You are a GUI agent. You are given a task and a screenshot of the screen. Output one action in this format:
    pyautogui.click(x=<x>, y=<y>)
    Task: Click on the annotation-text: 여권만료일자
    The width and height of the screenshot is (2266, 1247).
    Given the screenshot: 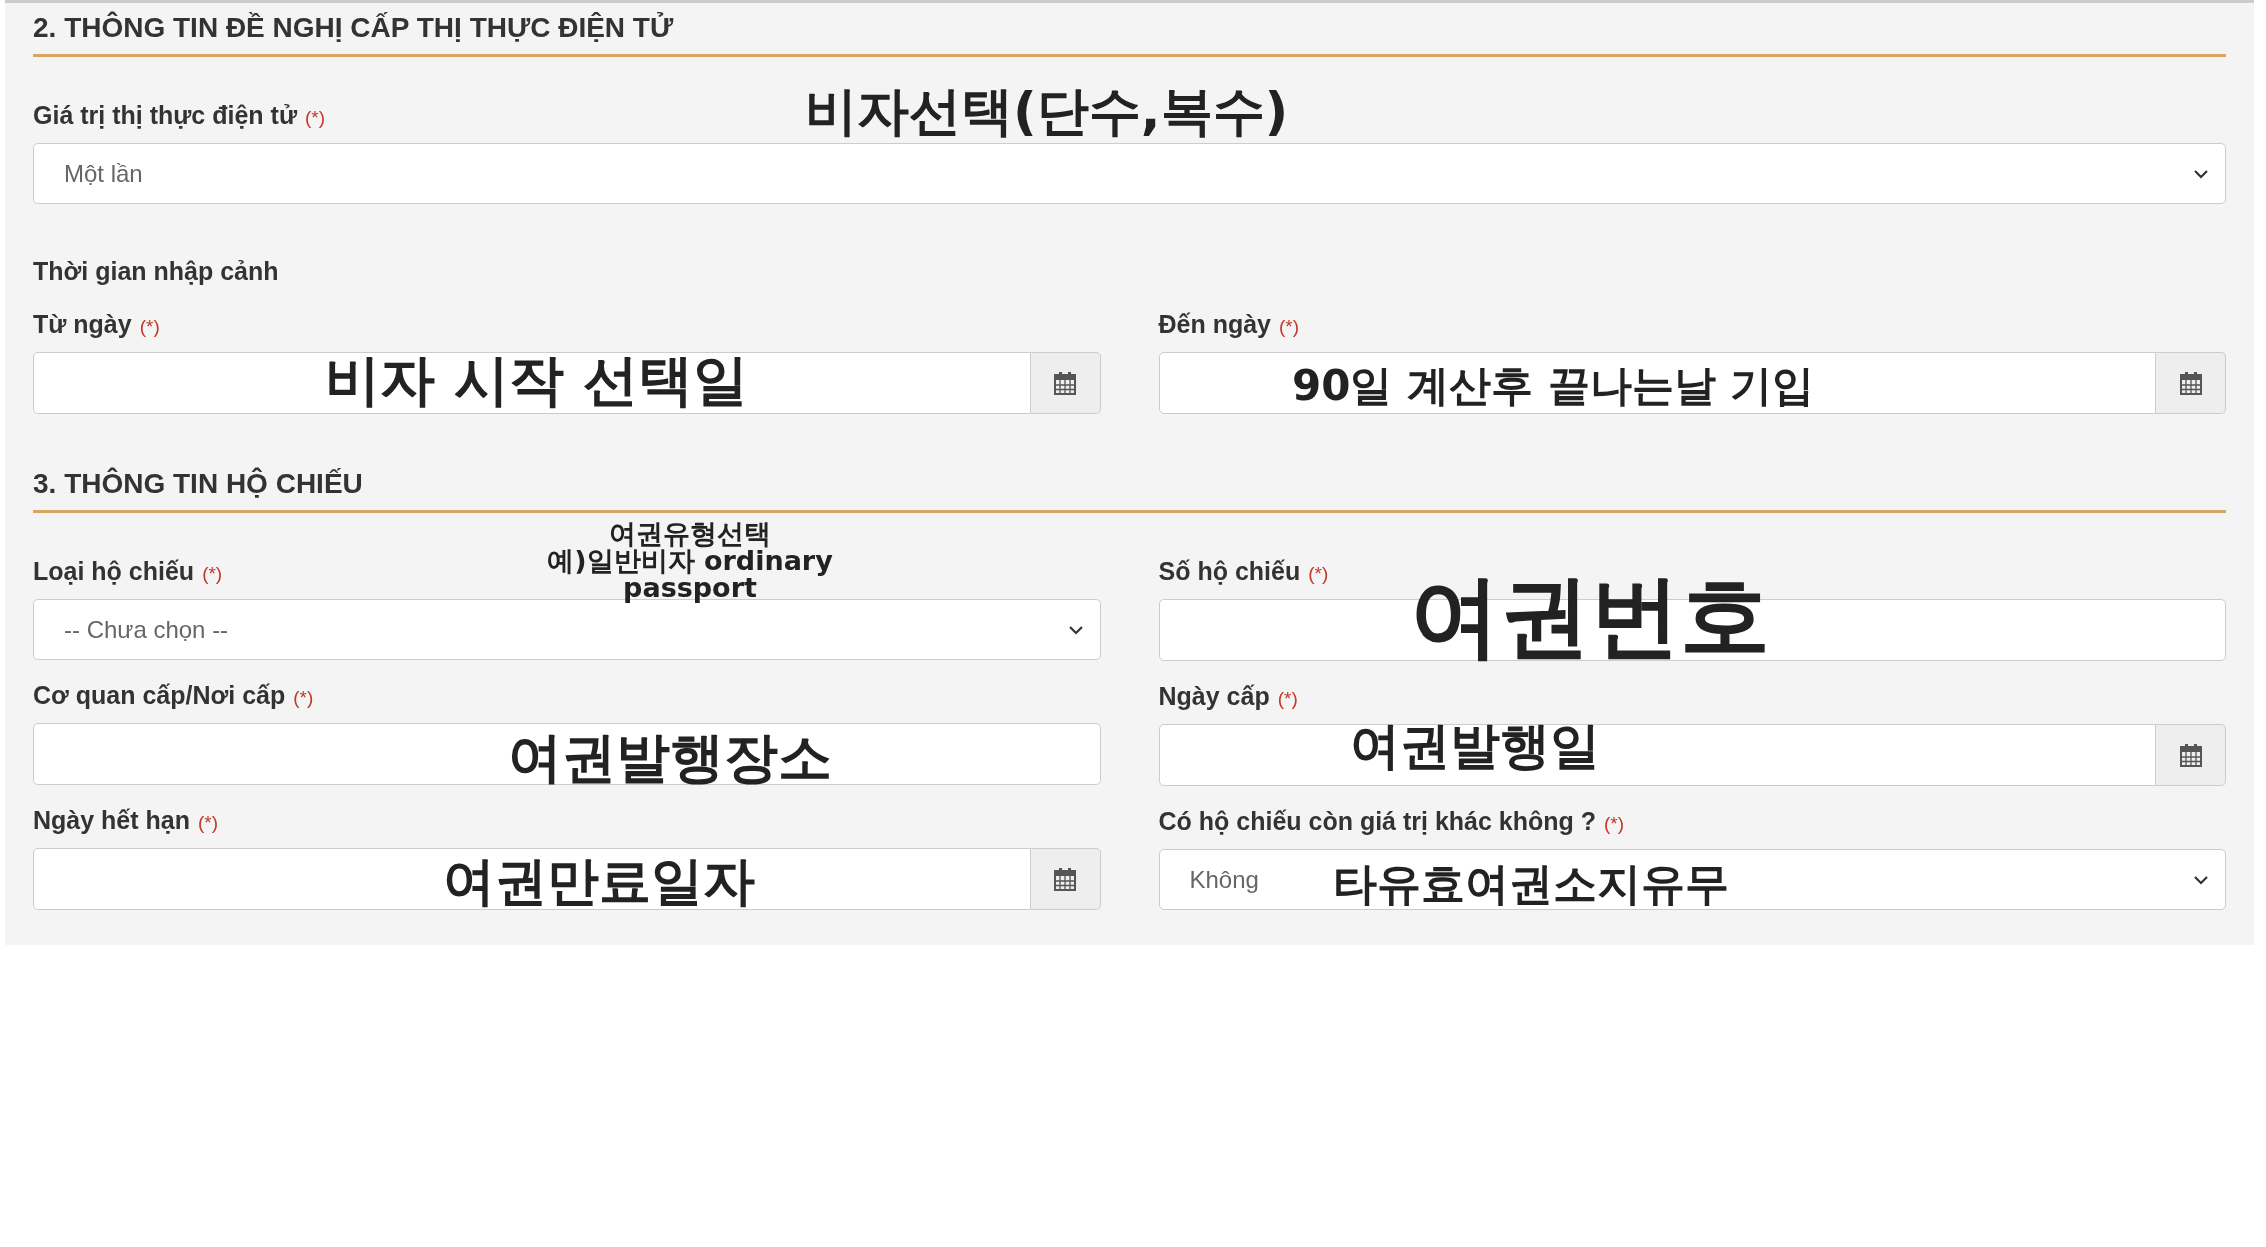 What is the action you would take?
    pyautogui.click(x=599, y=881)
    